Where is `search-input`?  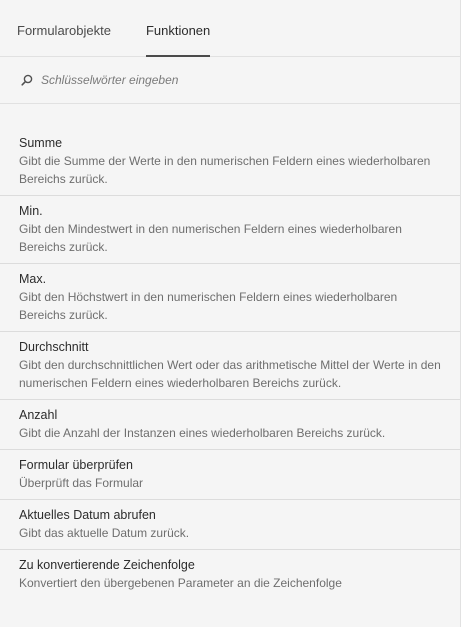
search-input is located at coordinates (231, 80).